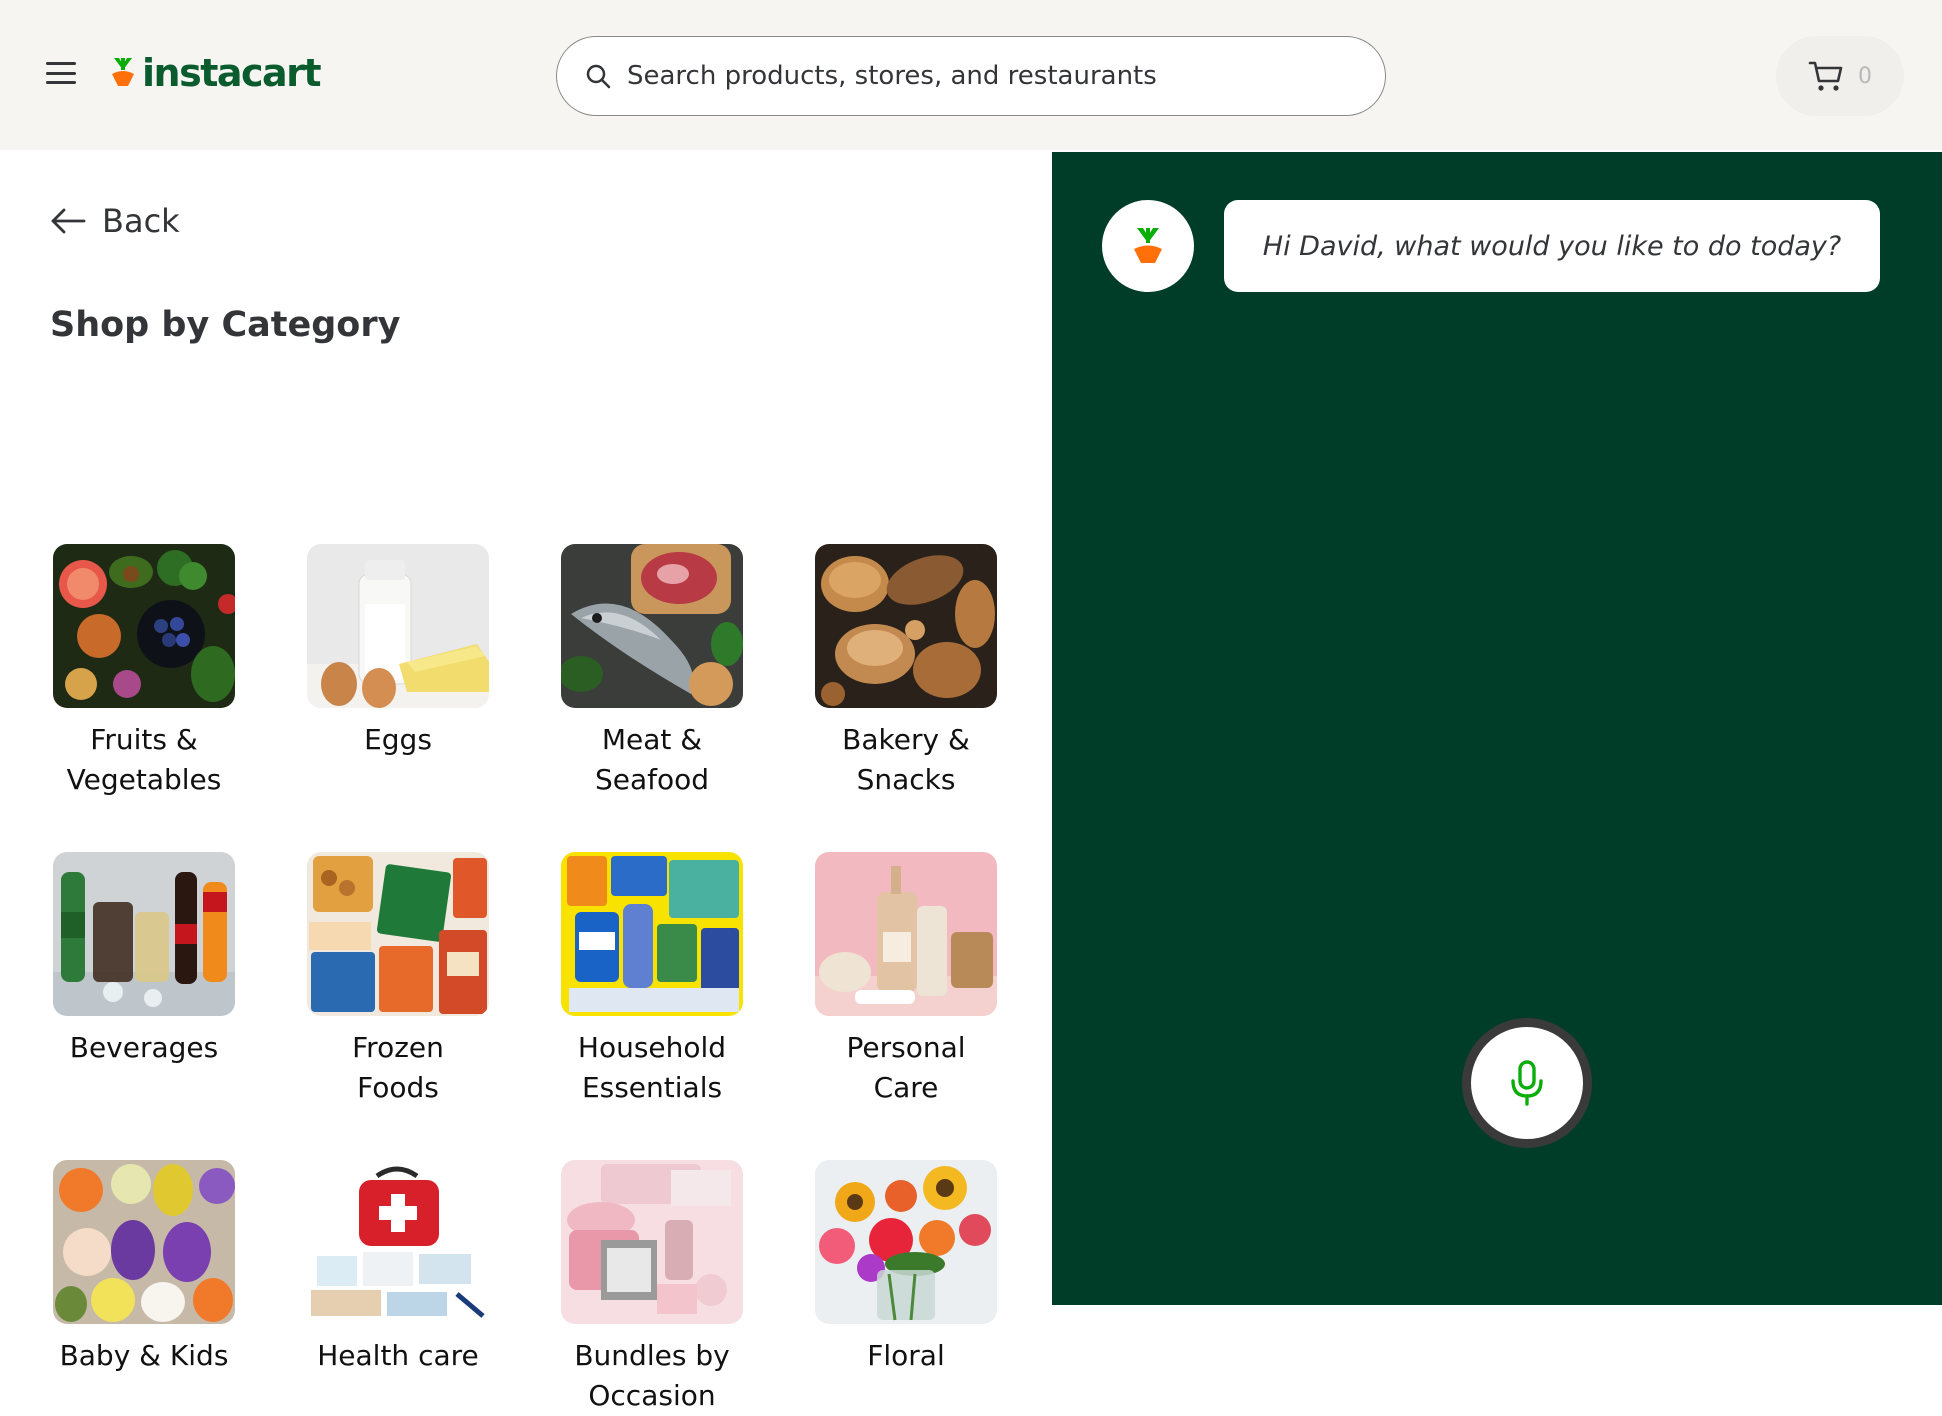 The image size is (1942, 1416). I want to click on hamburger-menu-button, so click(61, 73).